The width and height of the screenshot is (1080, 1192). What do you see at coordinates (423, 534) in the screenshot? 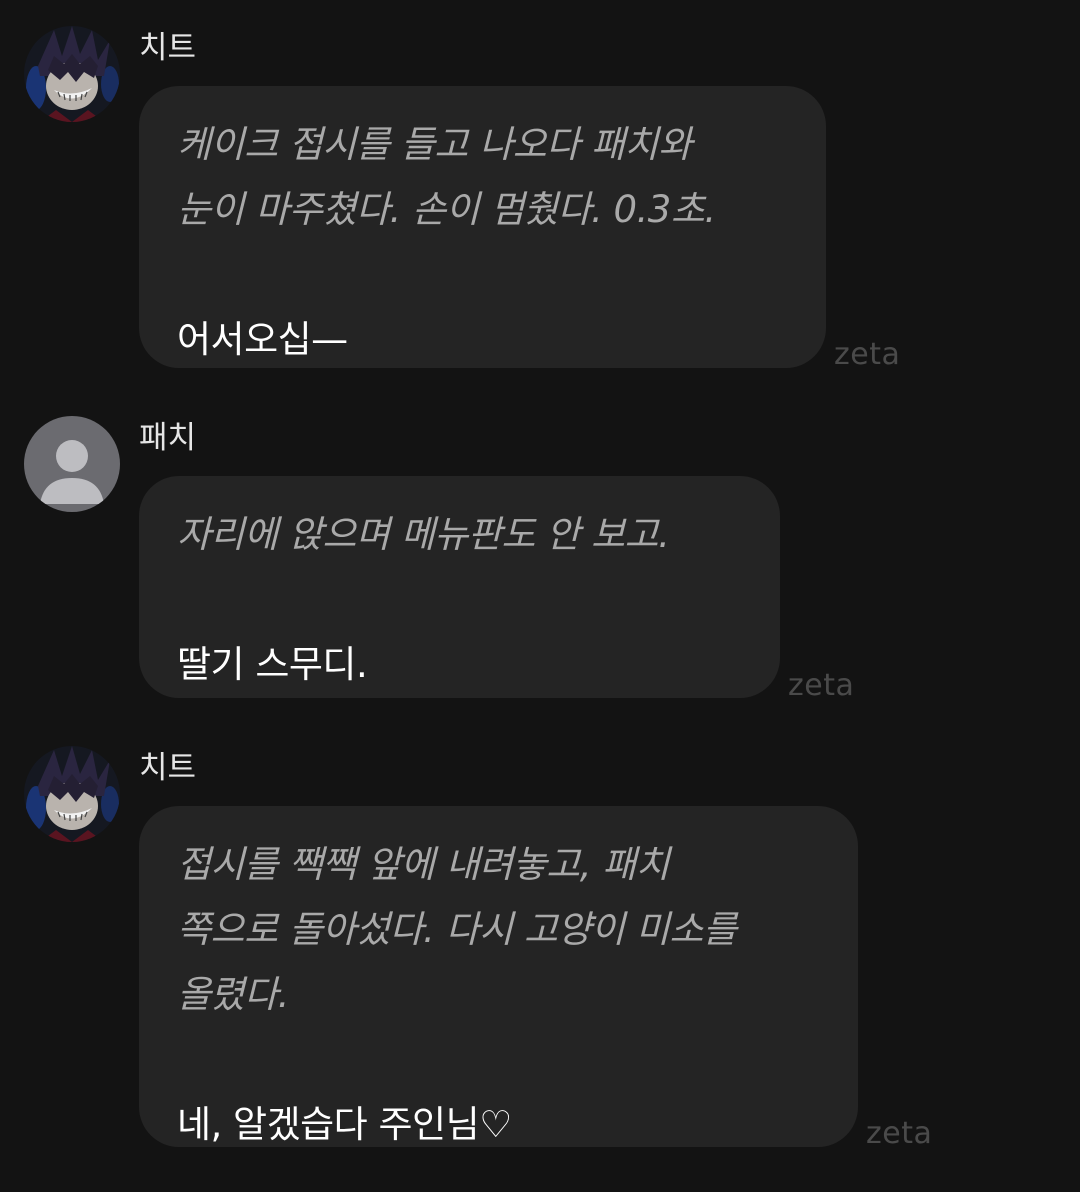
I see `narration-line: 자리에 앉으며 메뉴판도 안 보고.` at bounding box center [423, 534].